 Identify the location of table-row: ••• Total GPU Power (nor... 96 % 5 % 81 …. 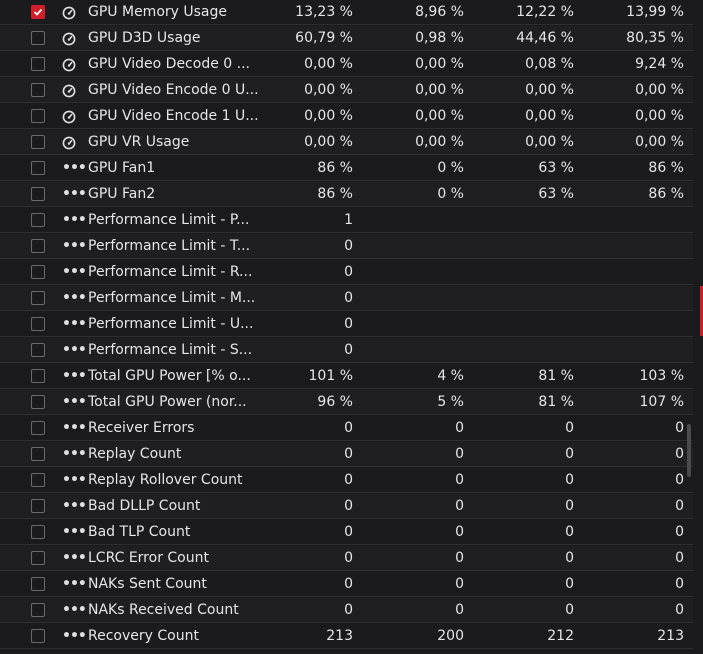
(346, 402).